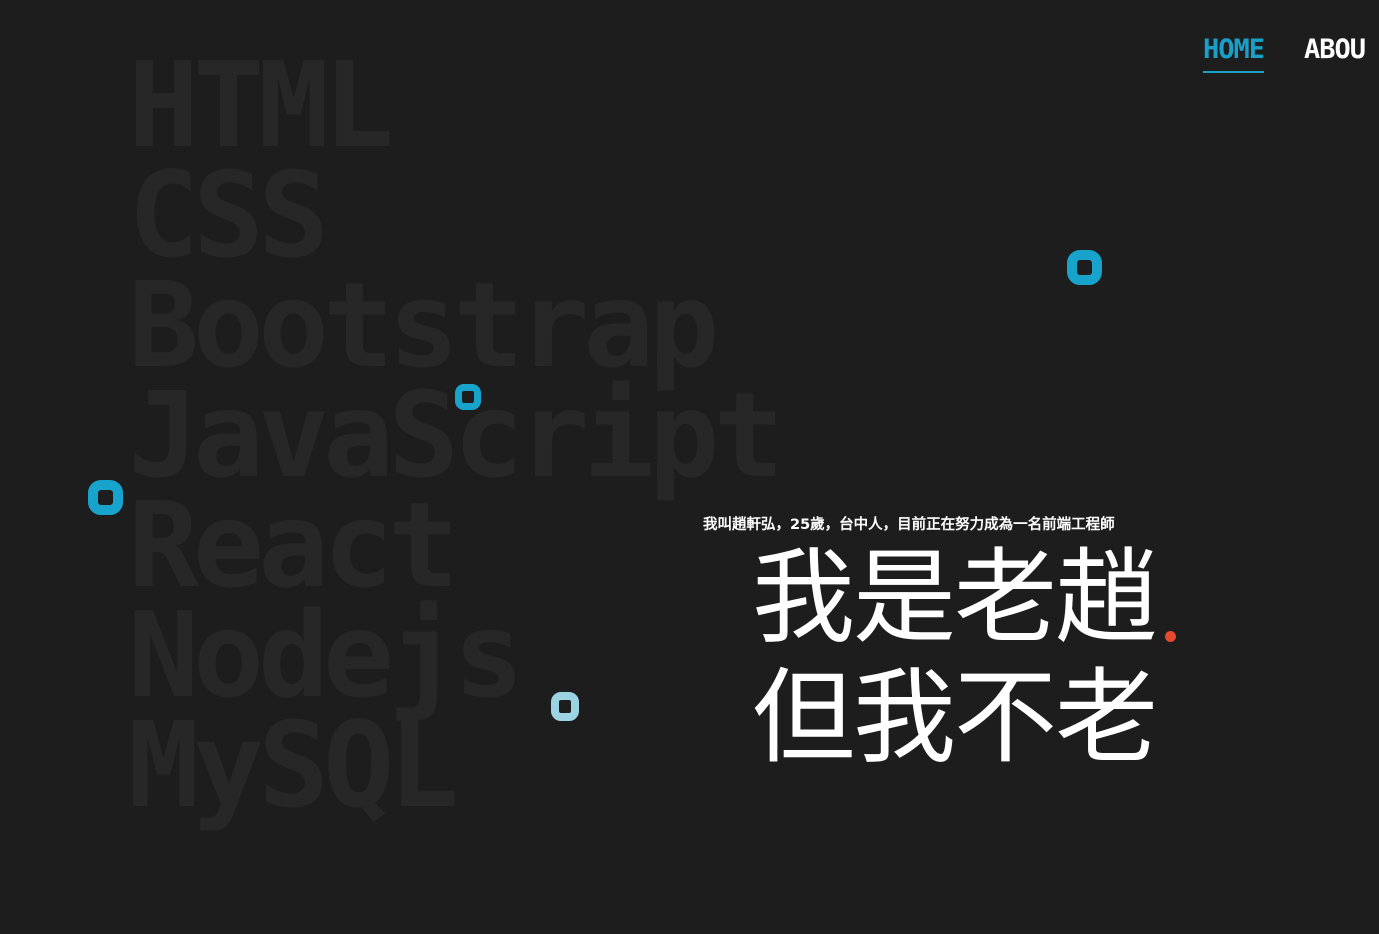  Describe the element at coordinates (261, 105) in the screenshot. I see `background-word: HTML` at that location.